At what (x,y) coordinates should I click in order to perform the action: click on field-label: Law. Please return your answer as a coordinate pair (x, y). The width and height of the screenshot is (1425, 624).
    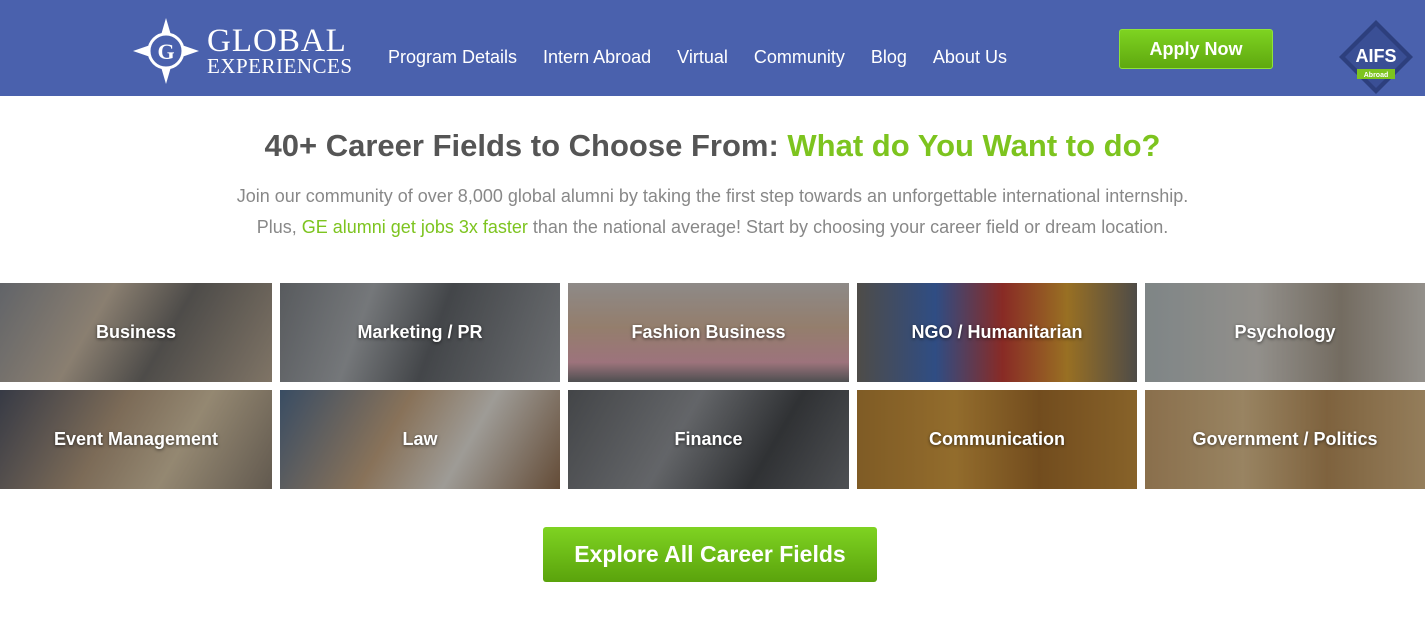
    Looking at the image, I should click on (420, 439).